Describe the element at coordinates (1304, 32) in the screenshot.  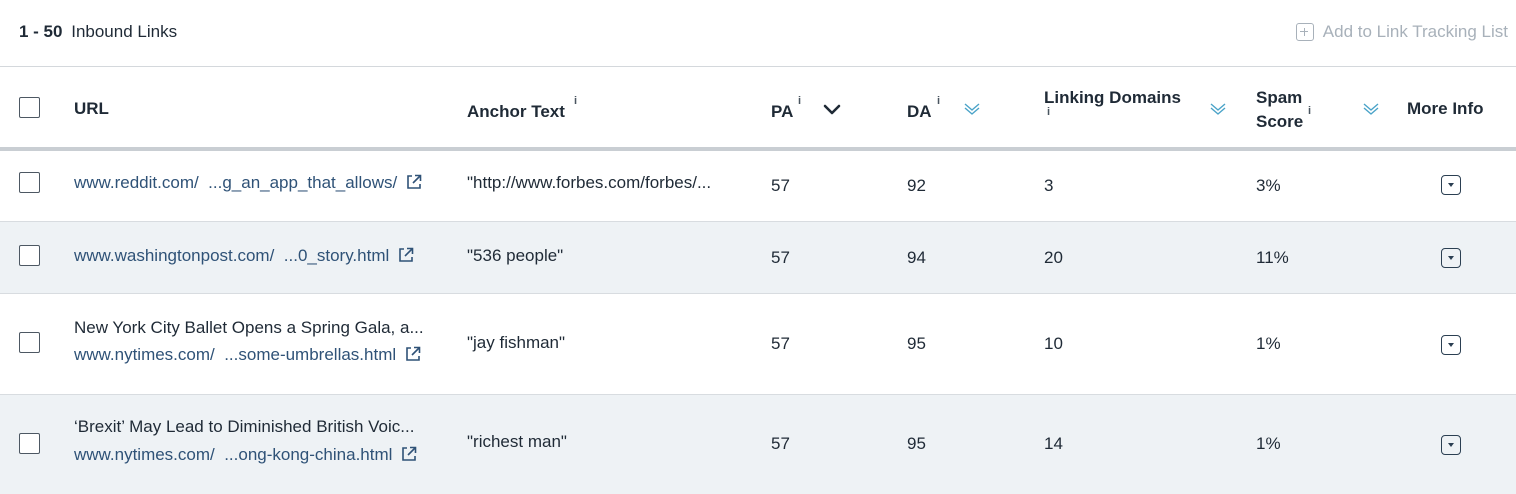
I see `plus-box-icon` at that location.